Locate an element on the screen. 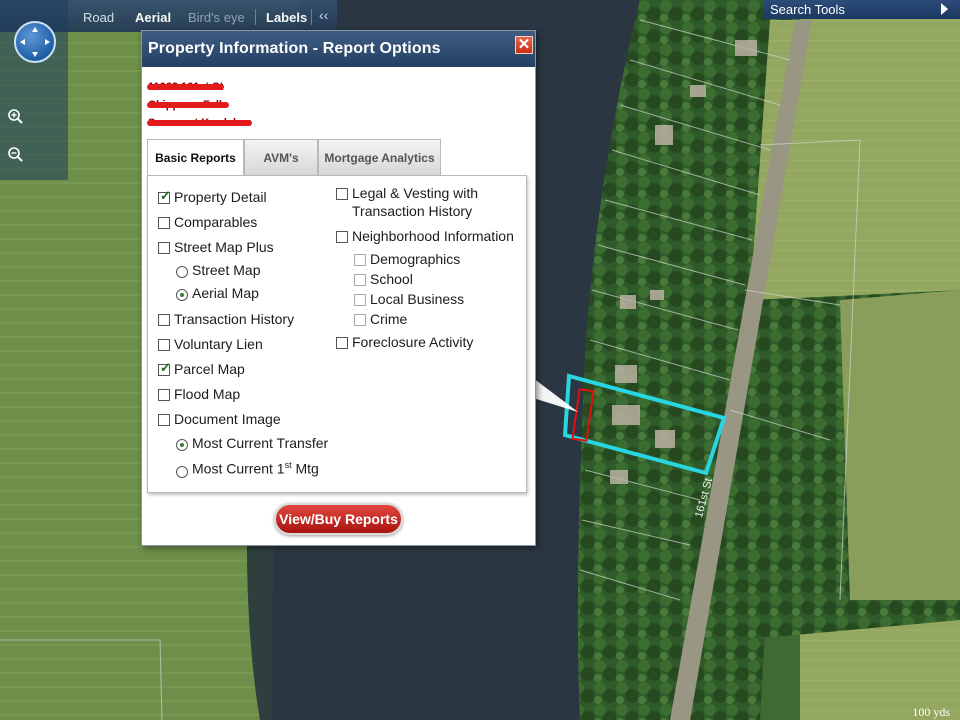 This screenshot has height=720, width=960. zoom-in-icon is located at coordinates (15, 116).